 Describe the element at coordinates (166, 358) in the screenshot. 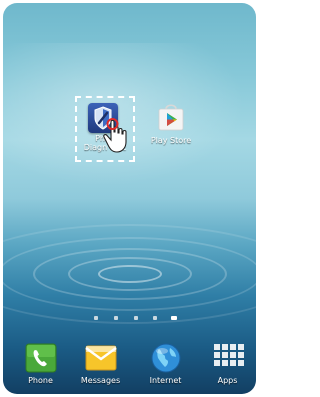

I see `internet-globe-icon` at that location.